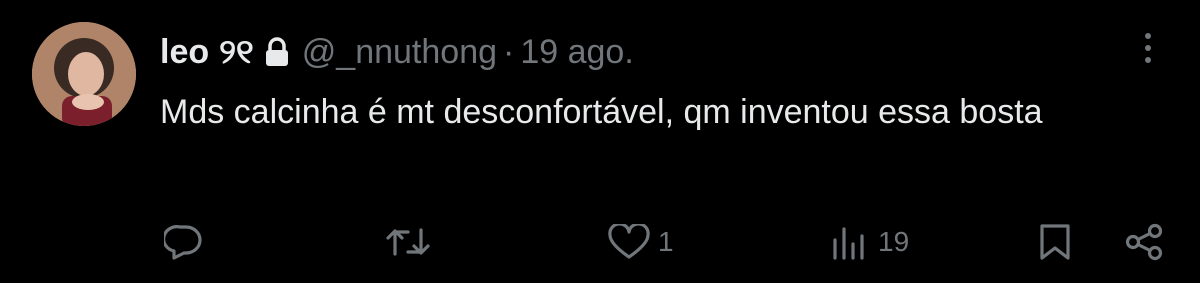 Image resolution: width=1200 pixels, height=283 pixels. I want to click on more-icon, so click(1148, 48).